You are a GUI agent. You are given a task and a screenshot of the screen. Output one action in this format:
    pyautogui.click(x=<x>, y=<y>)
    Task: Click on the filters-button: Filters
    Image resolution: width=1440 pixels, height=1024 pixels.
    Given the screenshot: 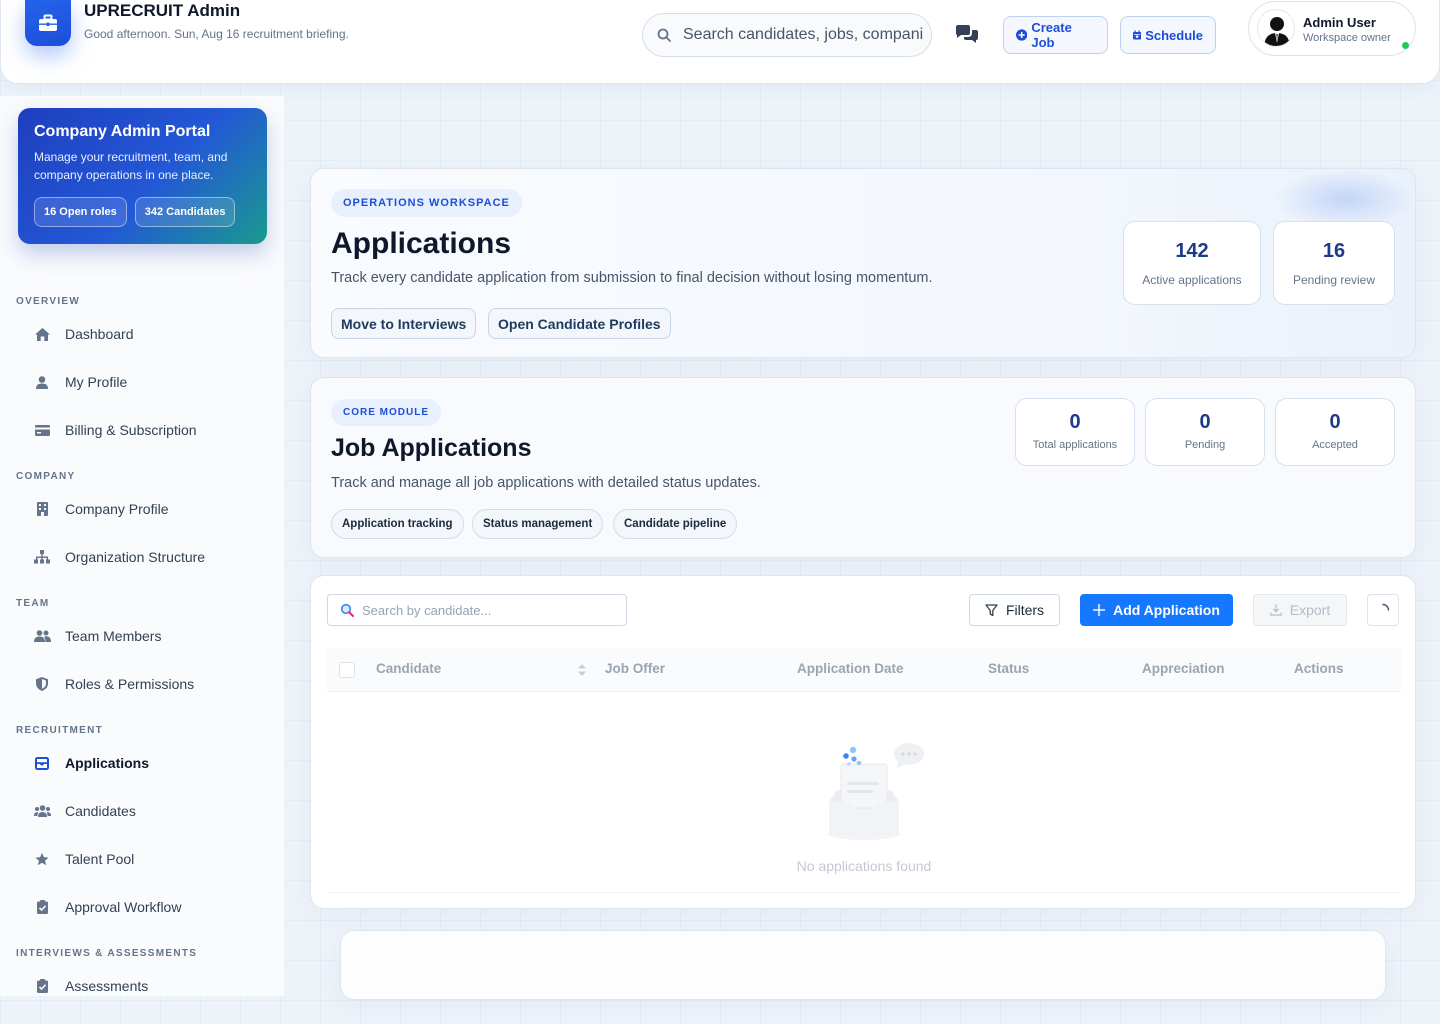 What is the action you would take?
    pyautogui.click(x=1014, y=610)
    